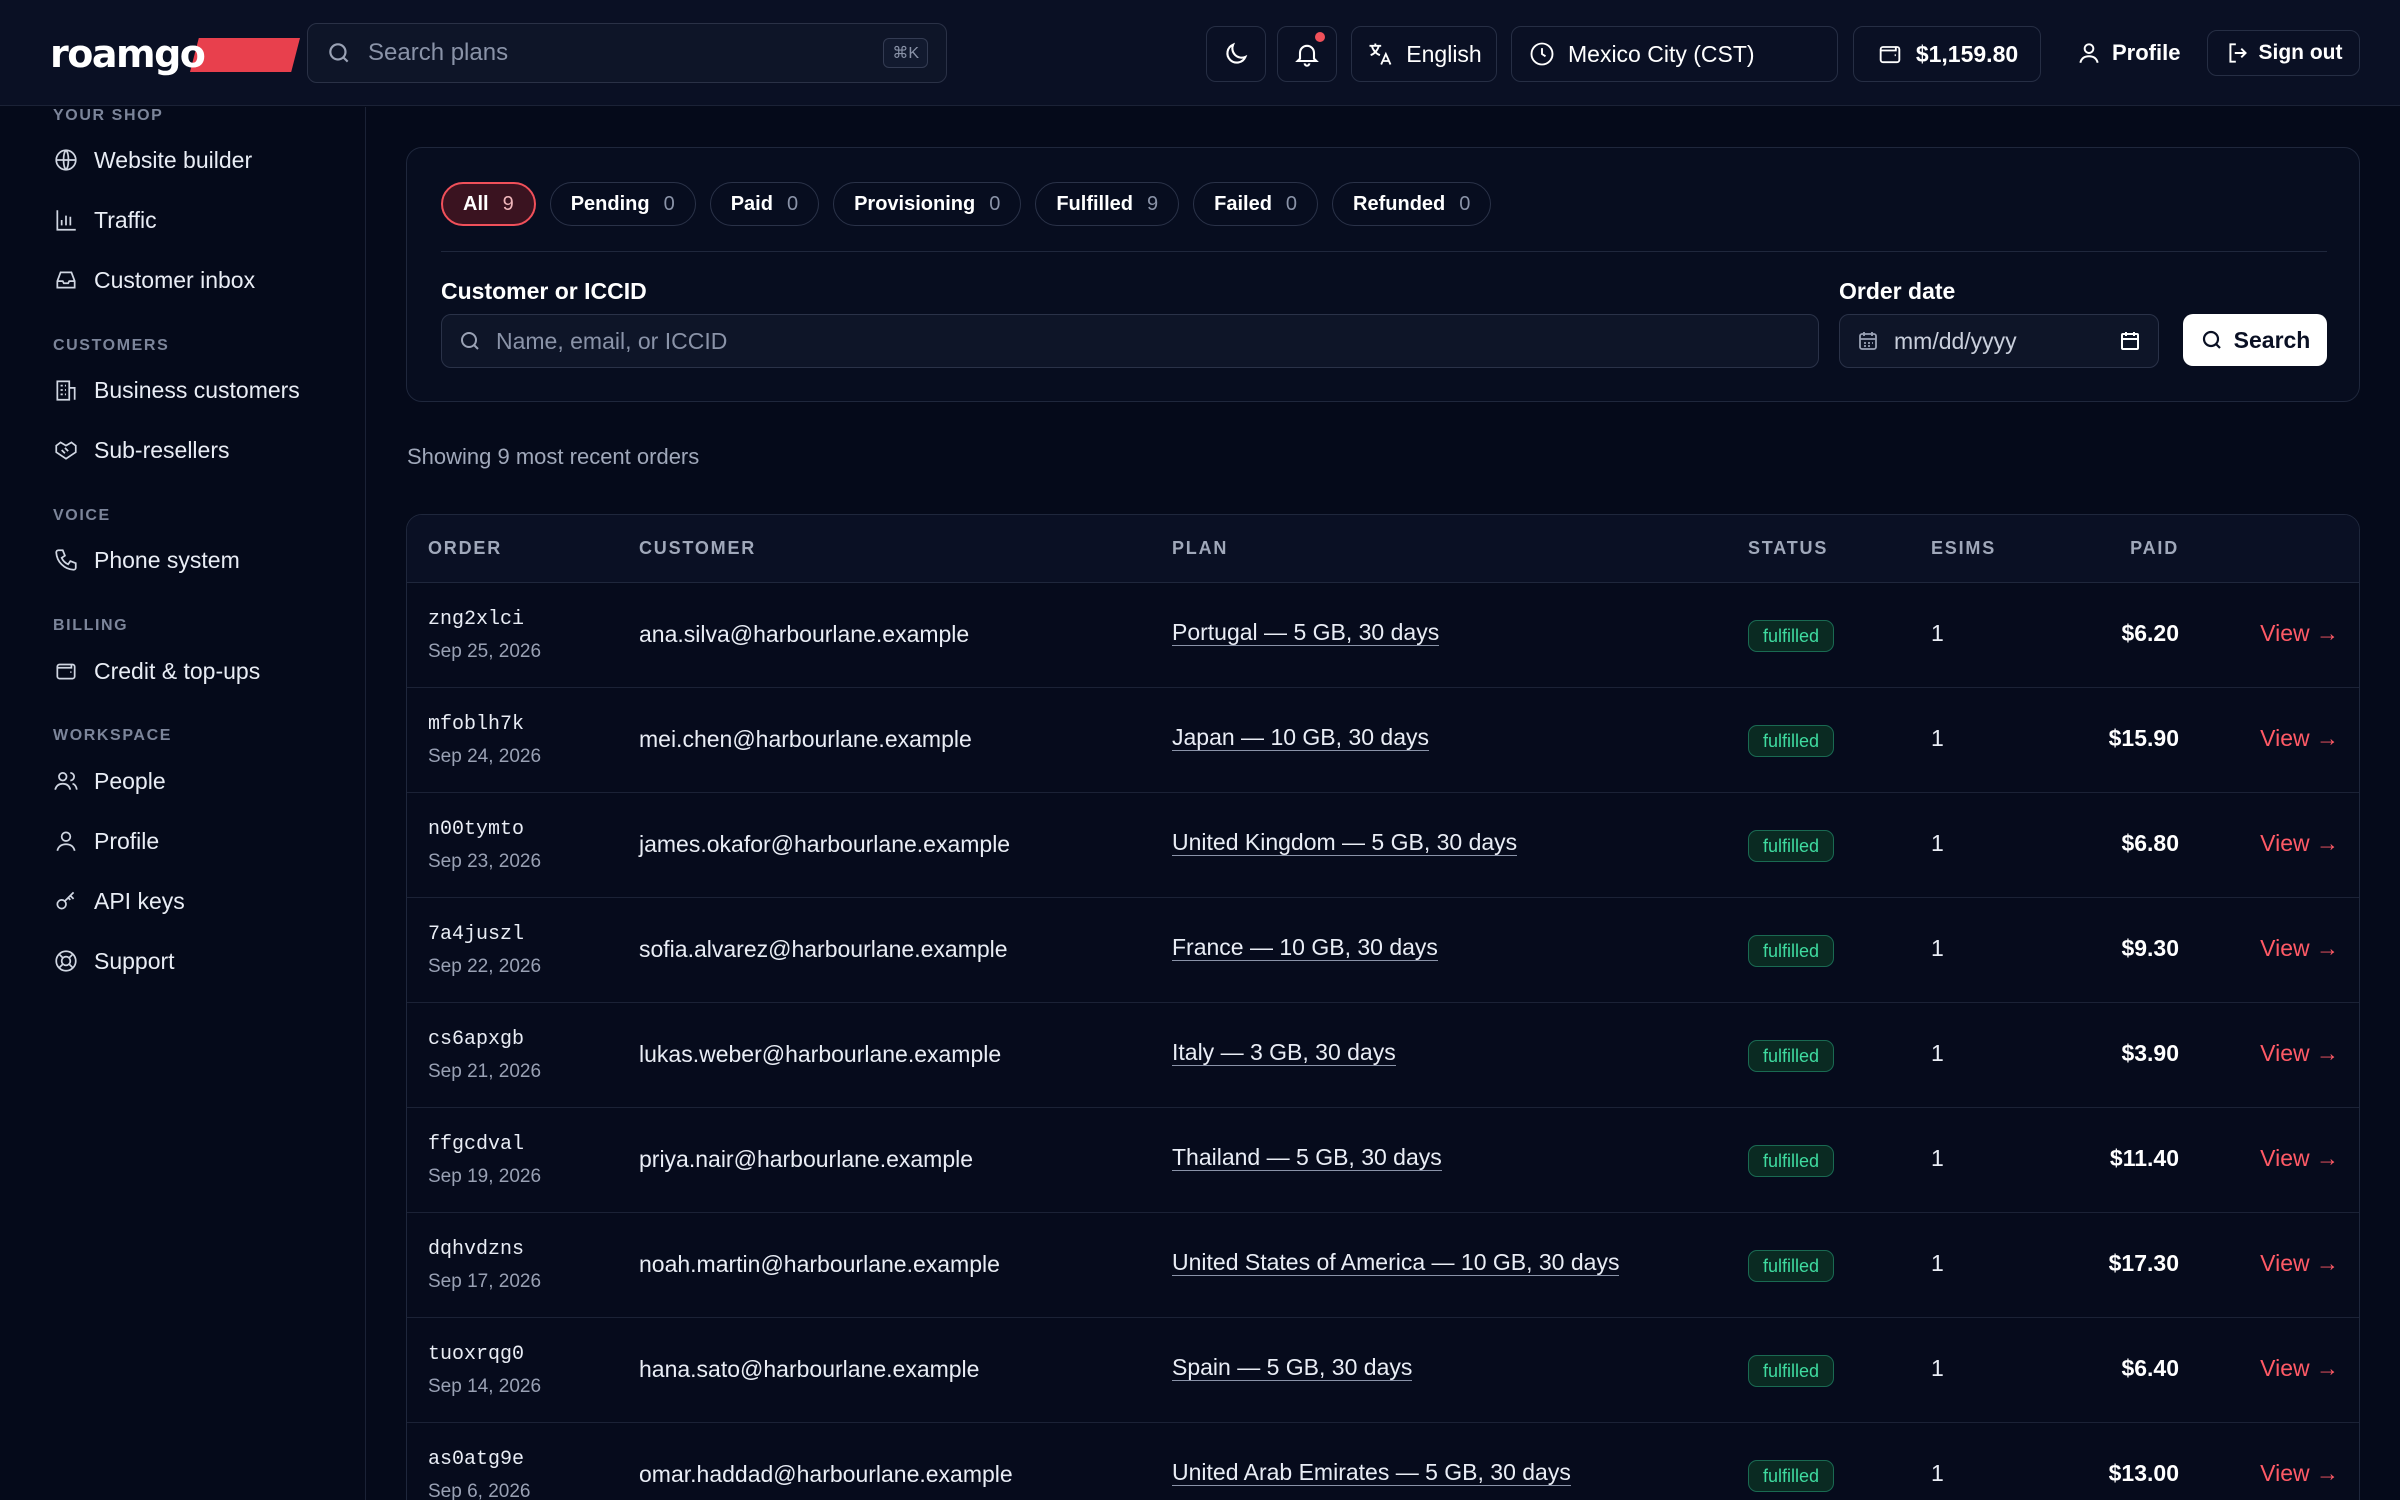 The height and width of the screenshot is (1500, 2400). I want to click on timezone-label: Mexico City (CST), so click(1661, 53).